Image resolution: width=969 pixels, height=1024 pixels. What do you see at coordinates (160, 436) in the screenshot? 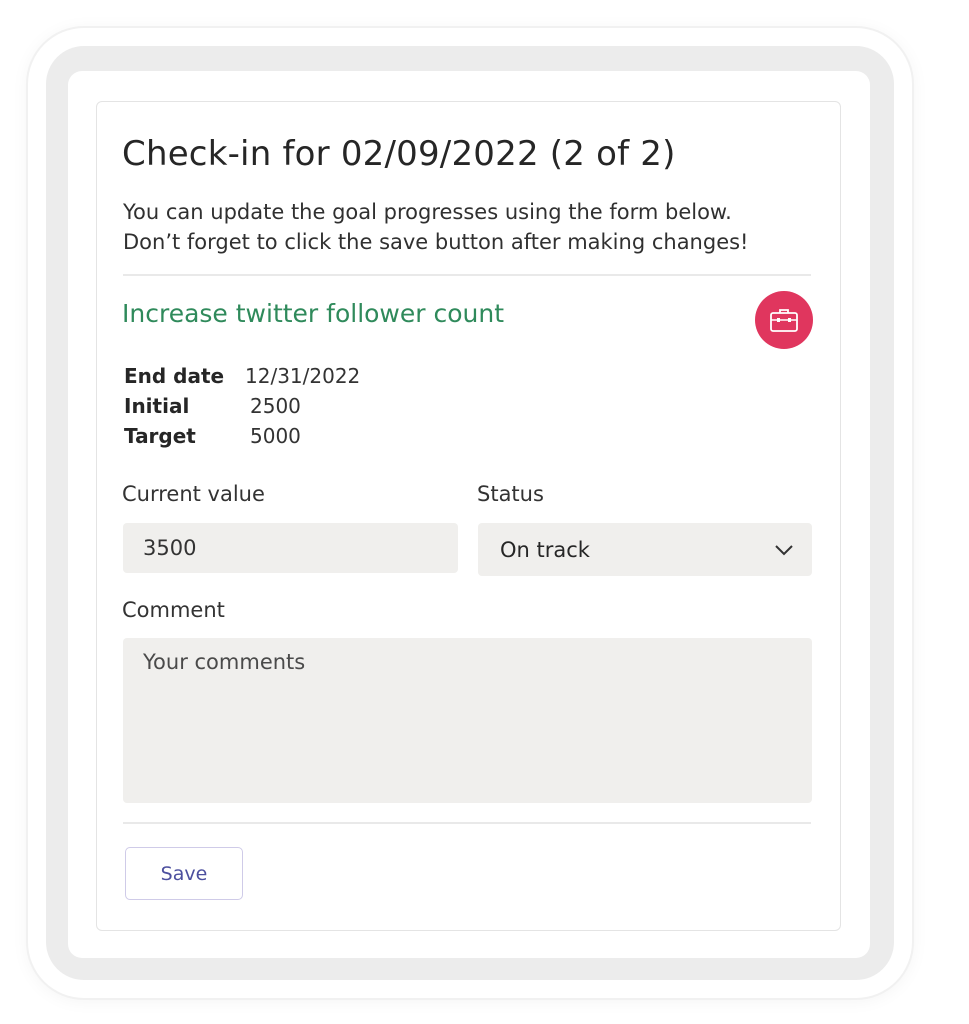
I see `target-label: Target` at bounding box center [160, 436].